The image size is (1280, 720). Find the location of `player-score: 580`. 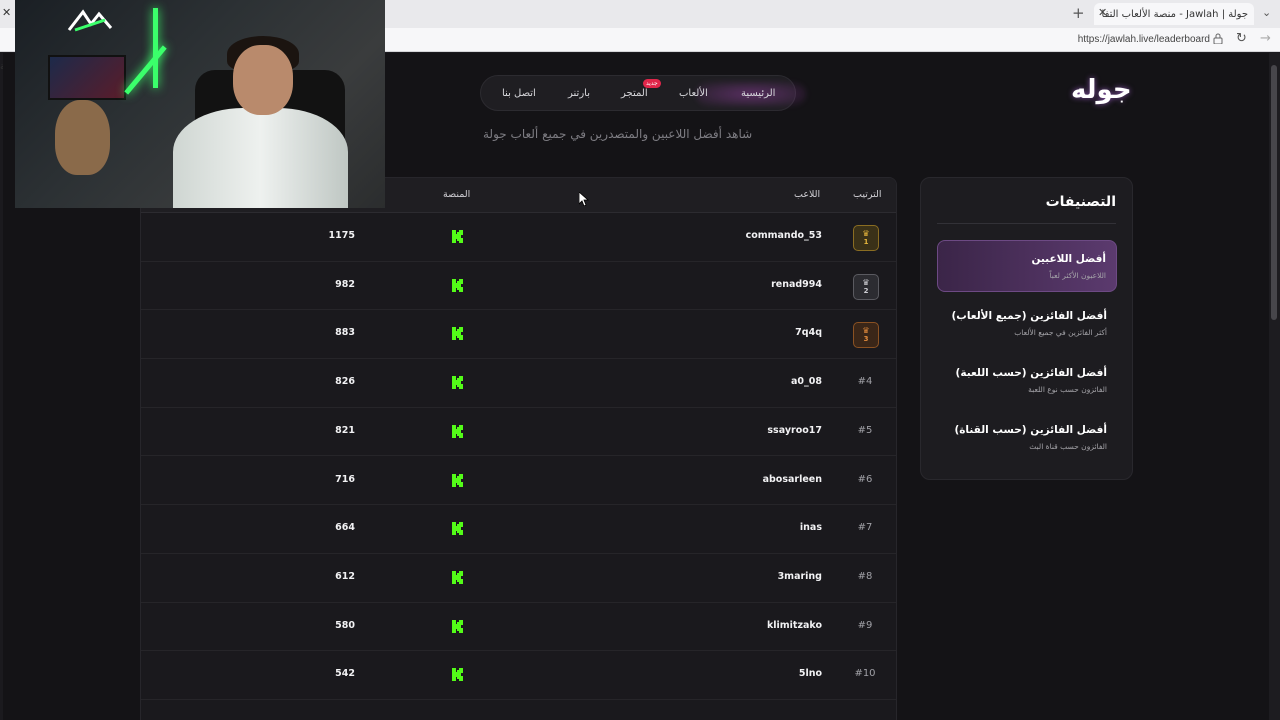

player-score: 580 is located at coordinates (345, 625).